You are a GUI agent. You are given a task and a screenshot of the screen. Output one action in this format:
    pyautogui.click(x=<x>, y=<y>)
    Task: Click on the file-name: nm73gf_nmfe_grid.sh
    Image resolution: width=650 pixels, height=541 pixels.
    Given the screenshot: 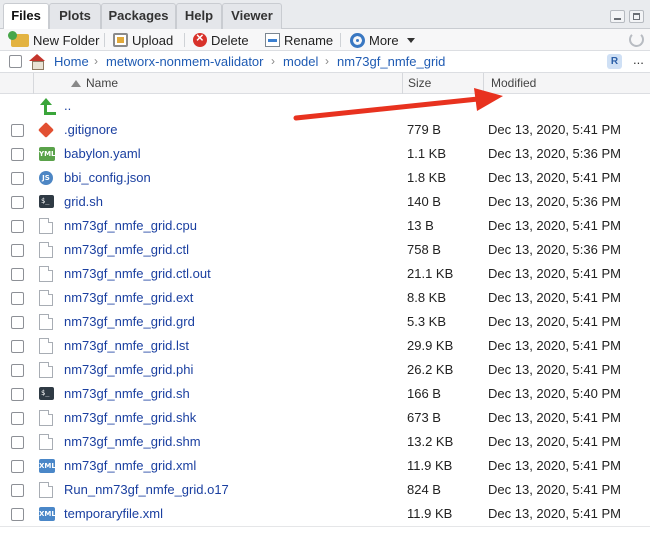 What is the action you would take?
    pyautogui.click(x=127, y=393)
    